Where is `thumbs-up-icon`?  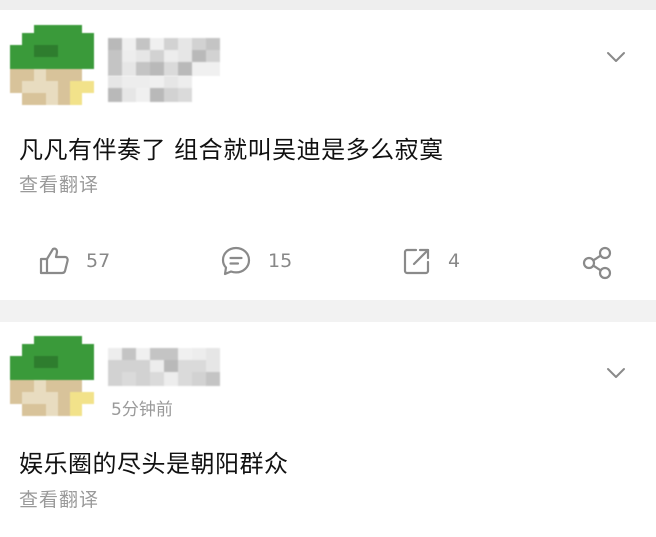 thumbs-up-icon is located at coordinates (54, 261).